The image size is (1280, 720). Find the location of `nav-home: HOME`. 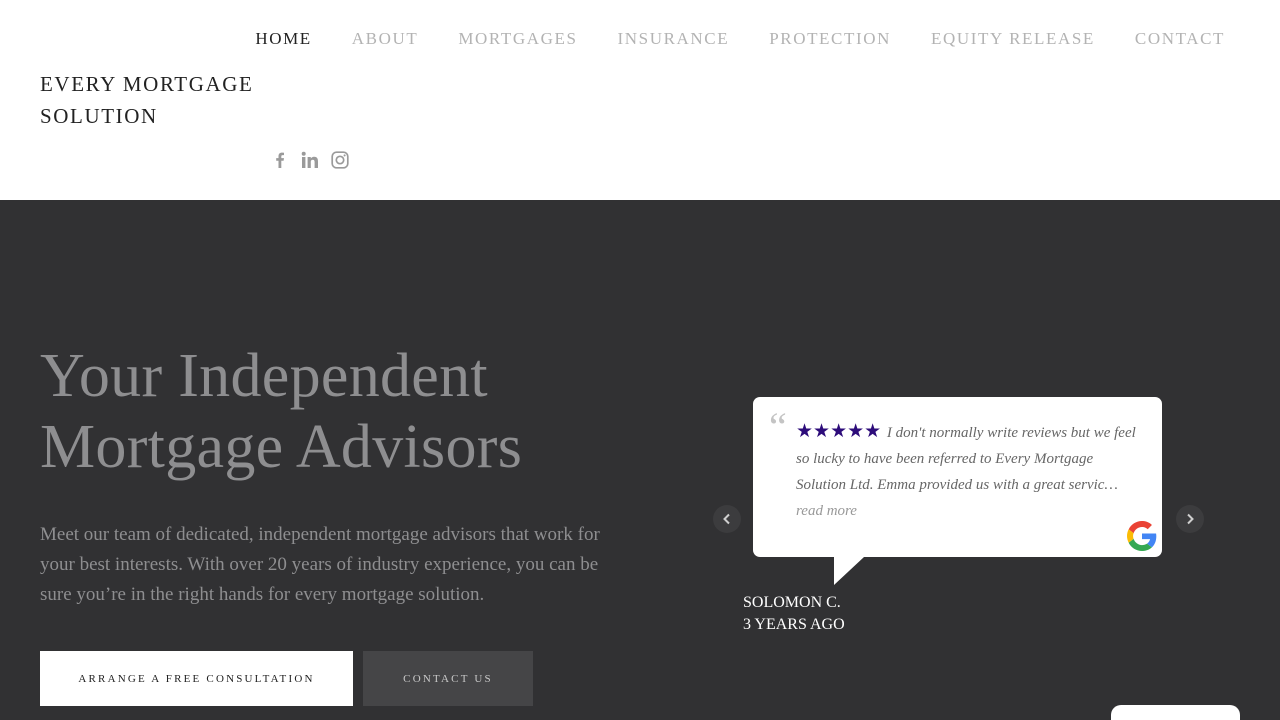

nav-home: HOME is located at coordinates (283, 39).